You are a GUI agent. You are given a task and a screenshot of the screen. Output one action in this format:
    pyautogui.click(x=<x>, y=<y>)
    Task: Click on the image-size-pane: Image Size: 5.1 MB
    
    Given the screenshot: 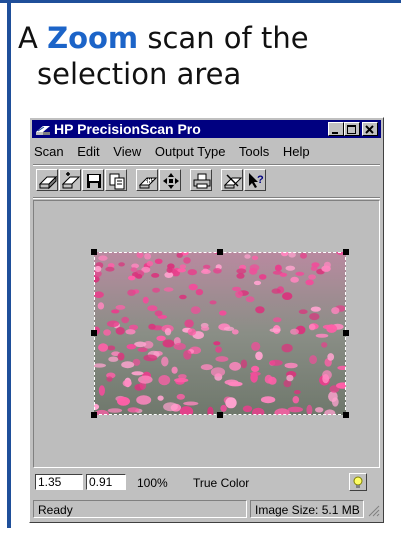 What is the action you would take?
    pyautogui.click(x=307, y=509)
    